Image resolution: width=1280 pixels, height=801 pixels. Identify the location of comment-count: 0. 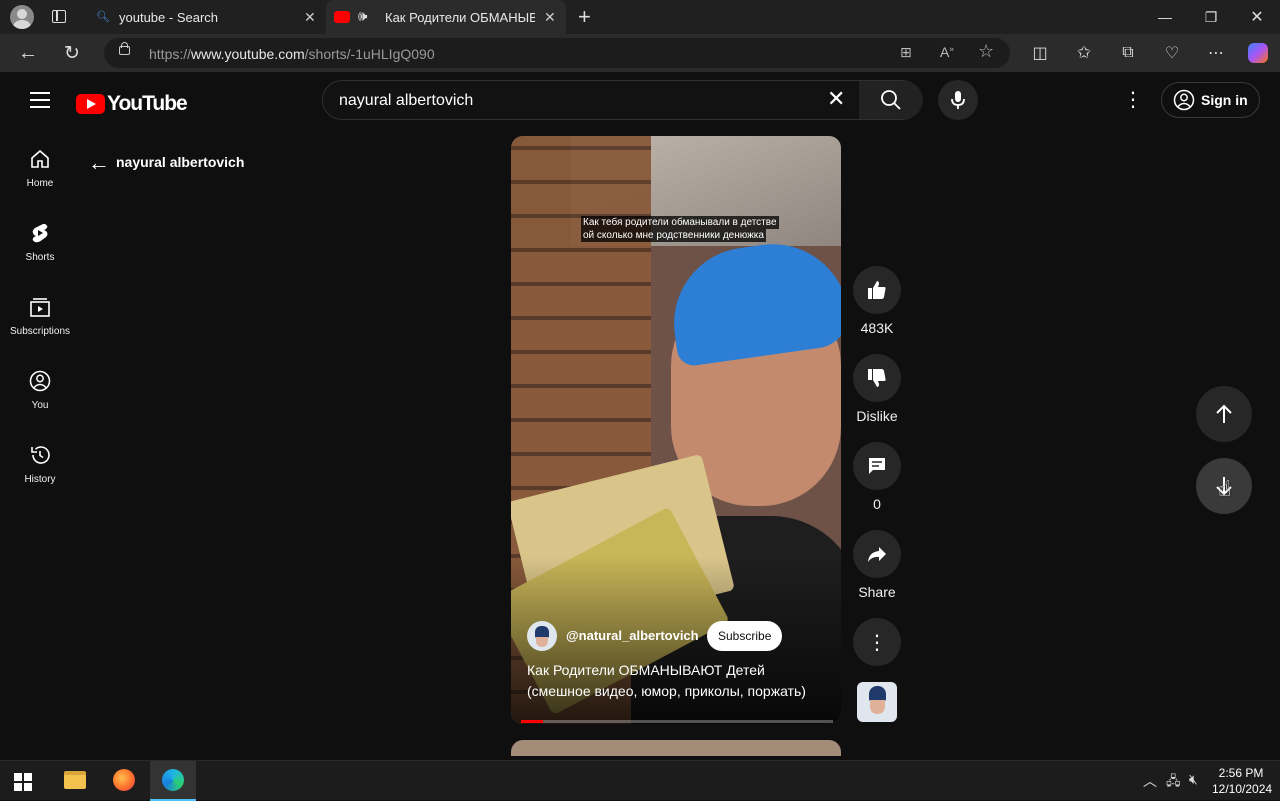
(877, 504).